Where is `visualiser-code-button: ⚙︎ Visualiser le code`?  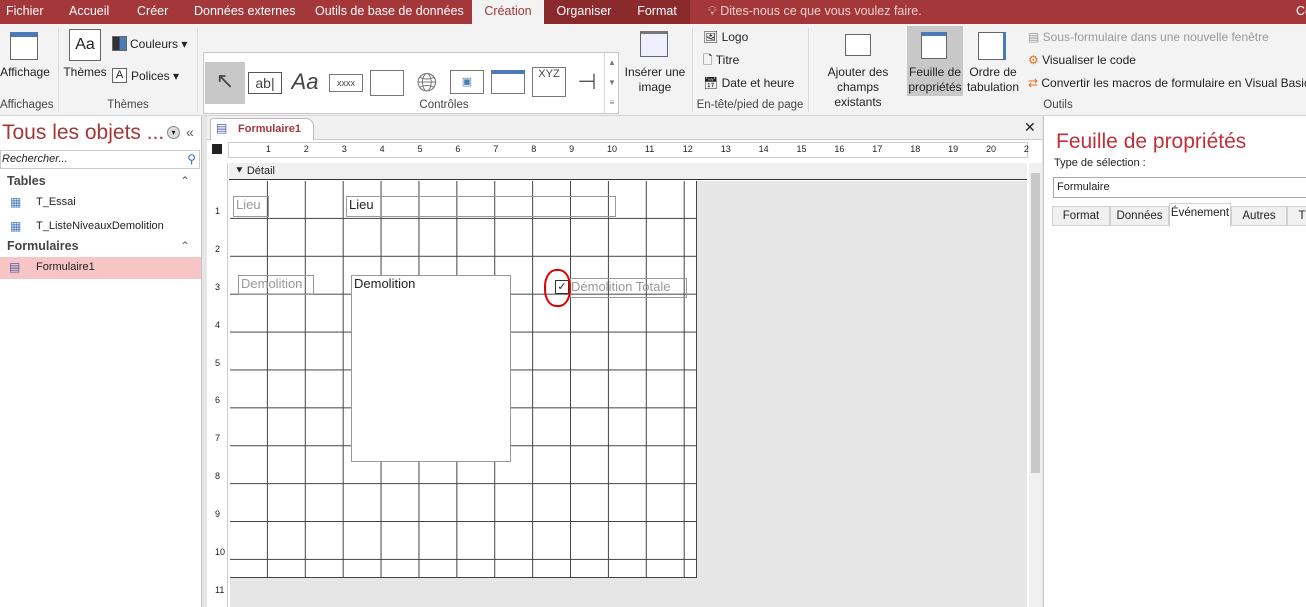
visualiser-code-button: ⚙︎ Visualiser le code is located at coordinates (1082, 60).